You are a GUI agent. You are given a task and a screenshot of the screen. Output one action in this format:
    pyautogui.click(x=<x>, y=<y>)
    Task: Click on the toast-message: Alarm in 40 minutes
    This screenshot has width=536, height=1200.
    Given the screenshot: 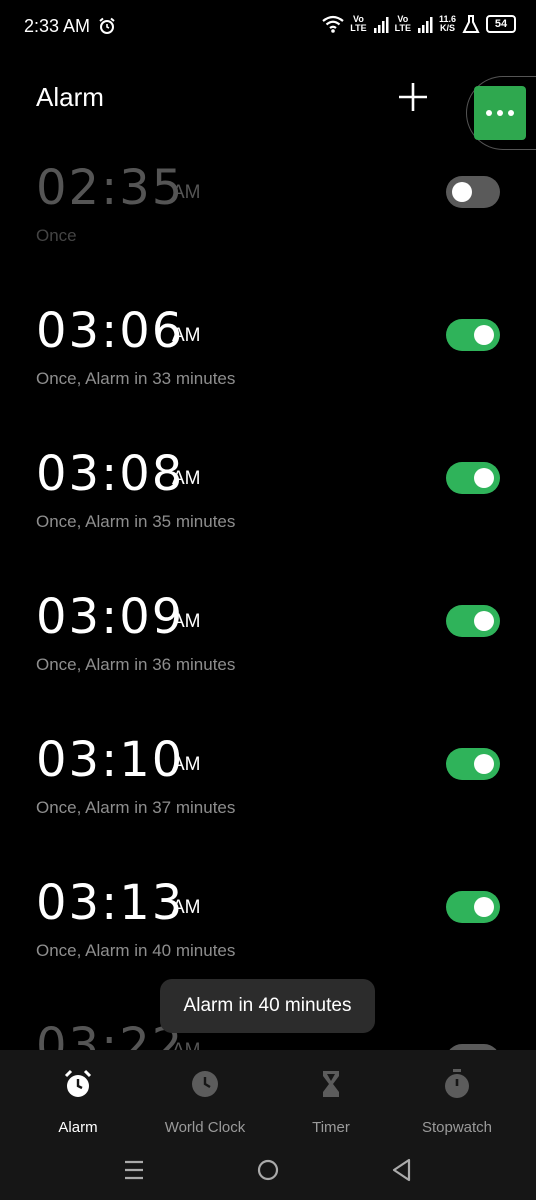 What is the action you would take?
    pyautogui.click(x=267, y=1006)
    